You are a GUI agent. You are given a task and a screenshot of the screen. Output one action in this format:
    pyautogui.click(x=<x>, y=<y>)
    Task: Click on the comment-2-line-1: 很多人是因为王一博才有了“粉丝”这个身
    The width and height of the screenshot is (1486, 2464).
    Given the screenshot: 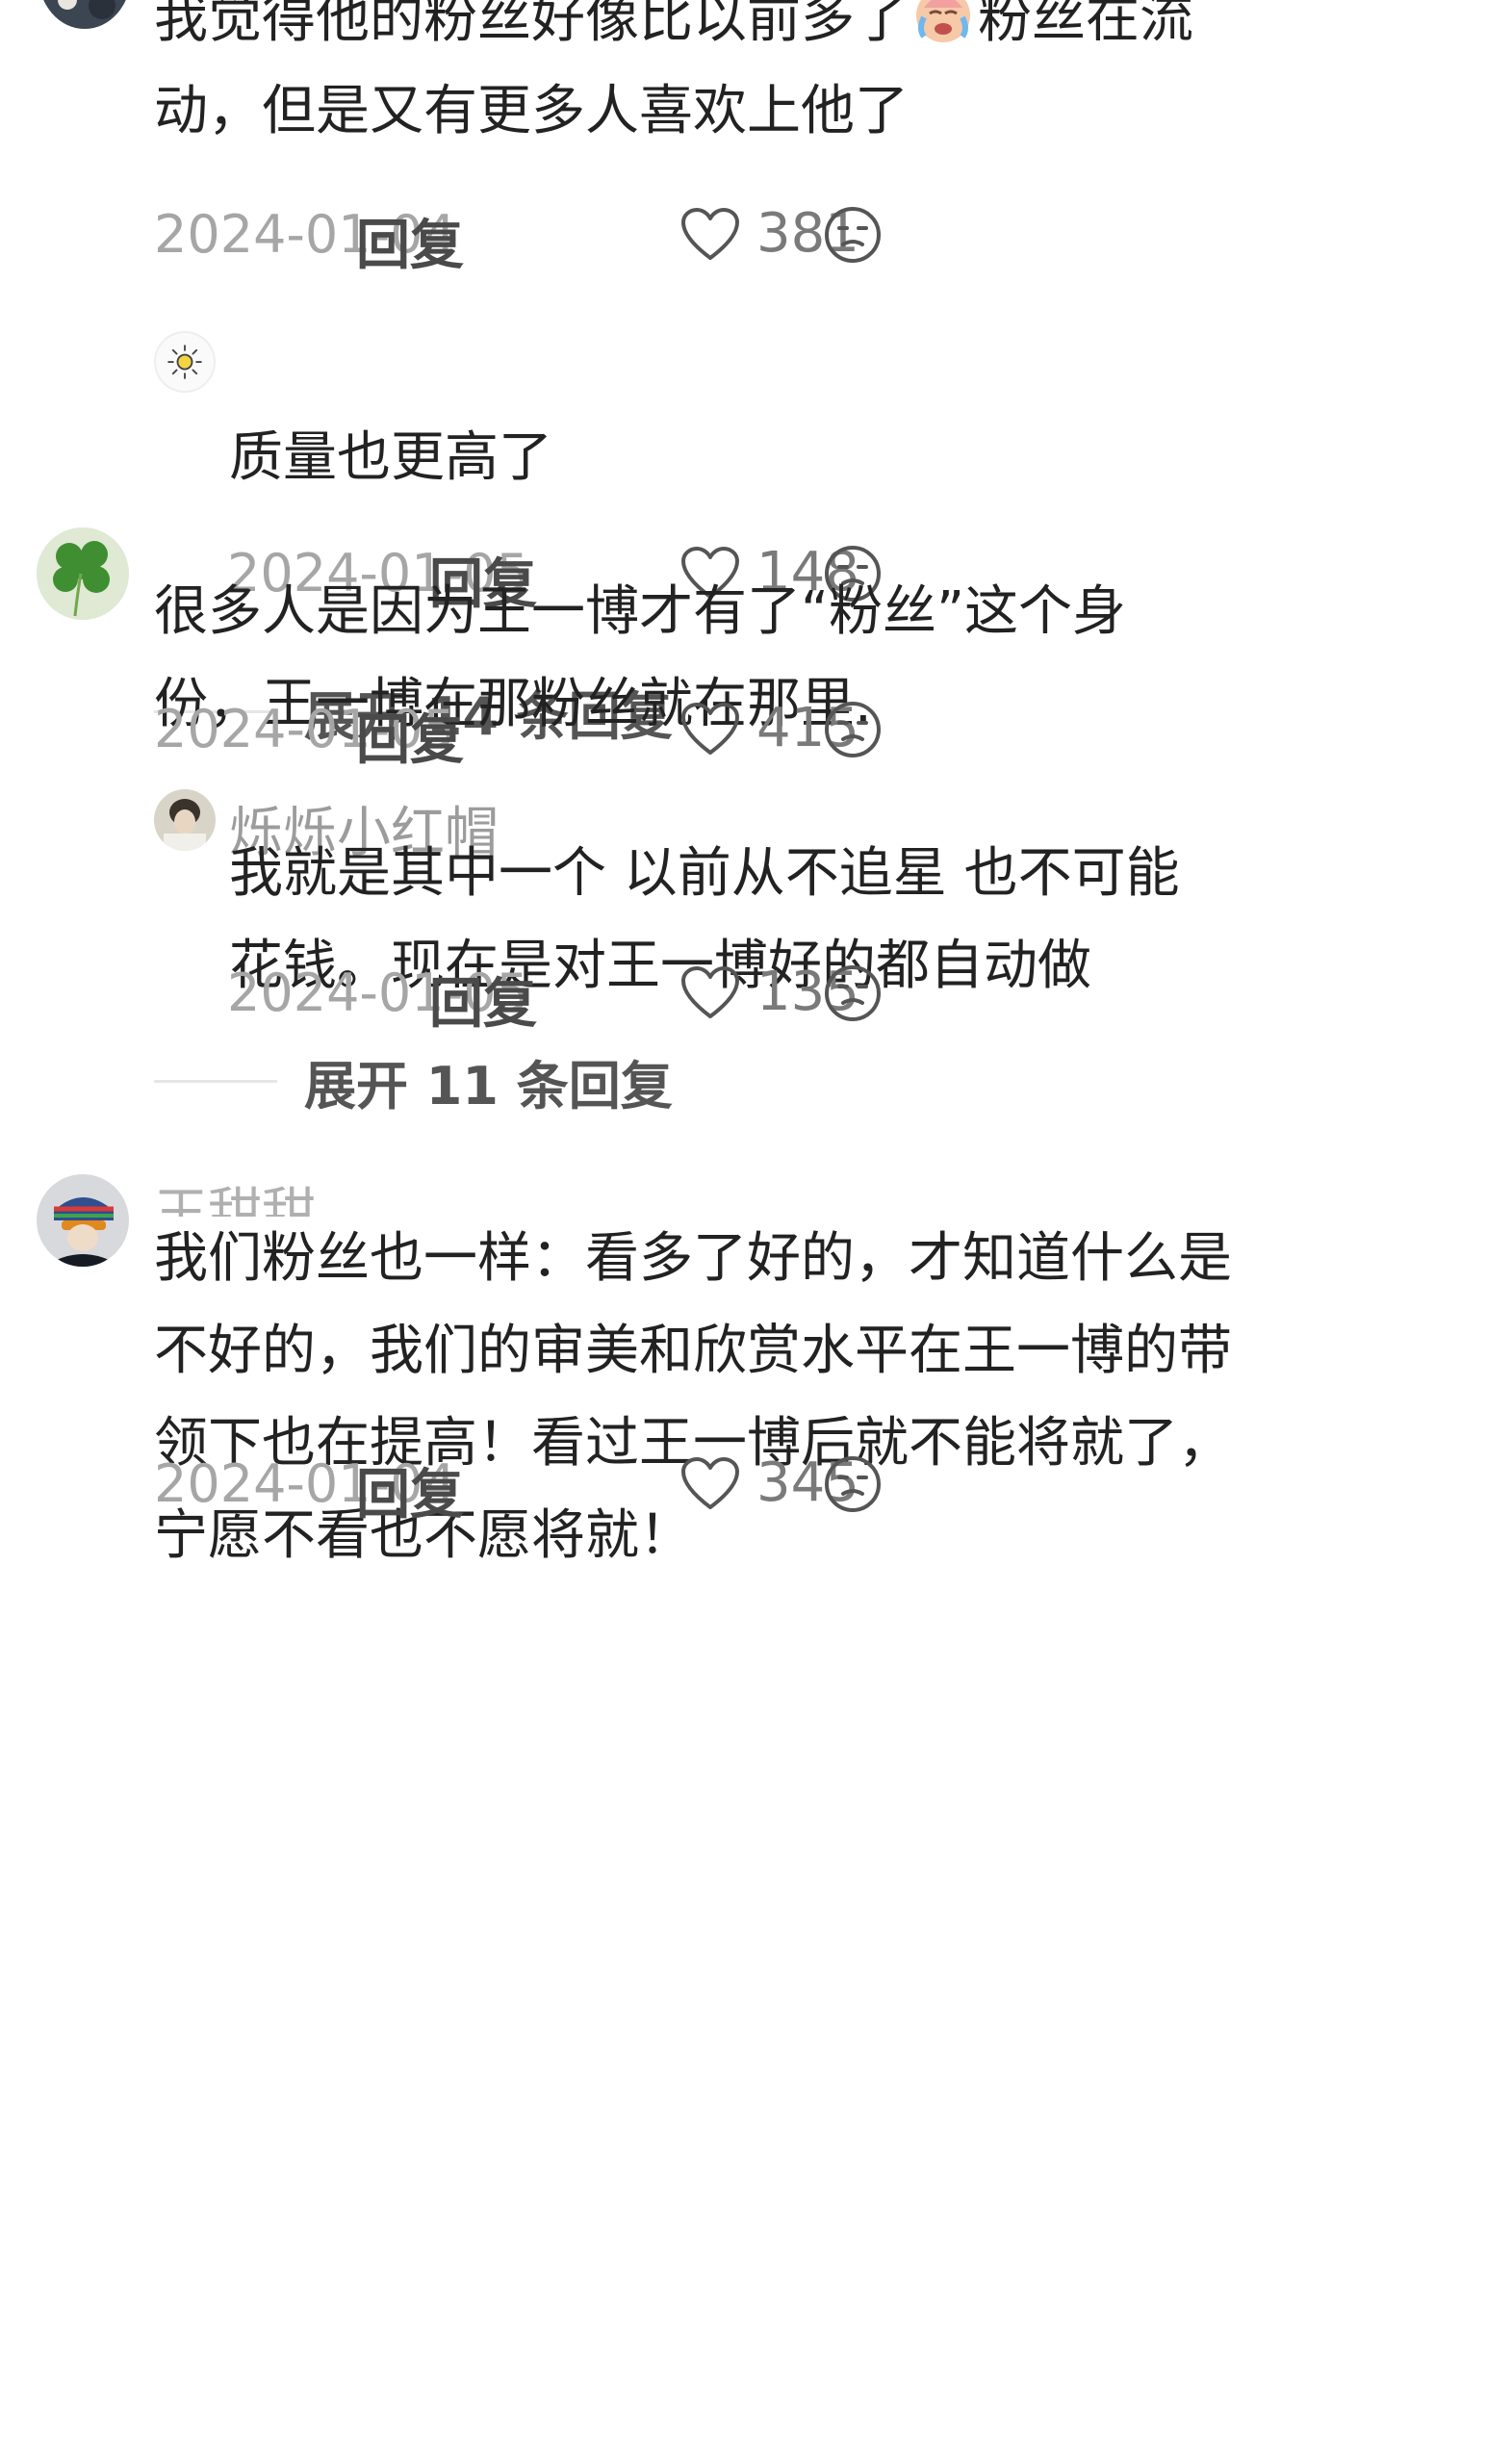 What is the action you would take?
    pyautogui.click(x=641, y=611)
    